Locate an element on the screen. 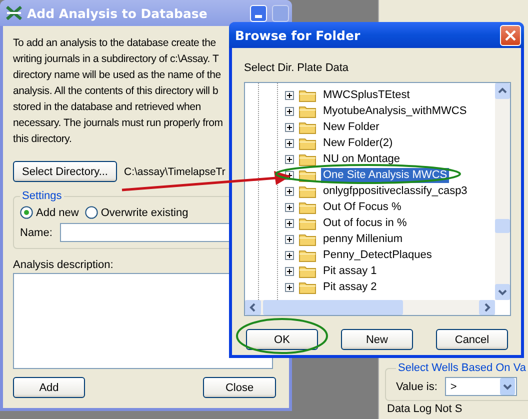 Image resolution: width=528 pixels, height=419 pixels. app-icon is located at coordinates (14, 13).